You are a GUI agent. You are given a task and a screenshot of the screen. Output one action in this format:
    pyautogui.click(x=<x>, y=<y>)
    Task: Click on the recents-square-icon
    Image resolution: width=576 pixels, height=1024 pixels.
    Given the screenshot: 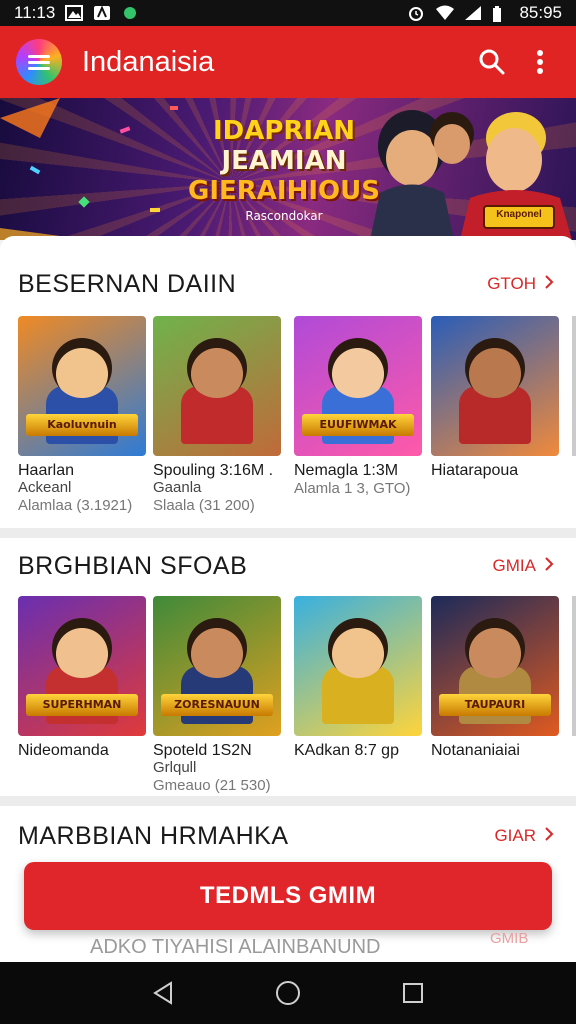 What is the action you would take?
    pyautogui.click(x=413, y=993)
    